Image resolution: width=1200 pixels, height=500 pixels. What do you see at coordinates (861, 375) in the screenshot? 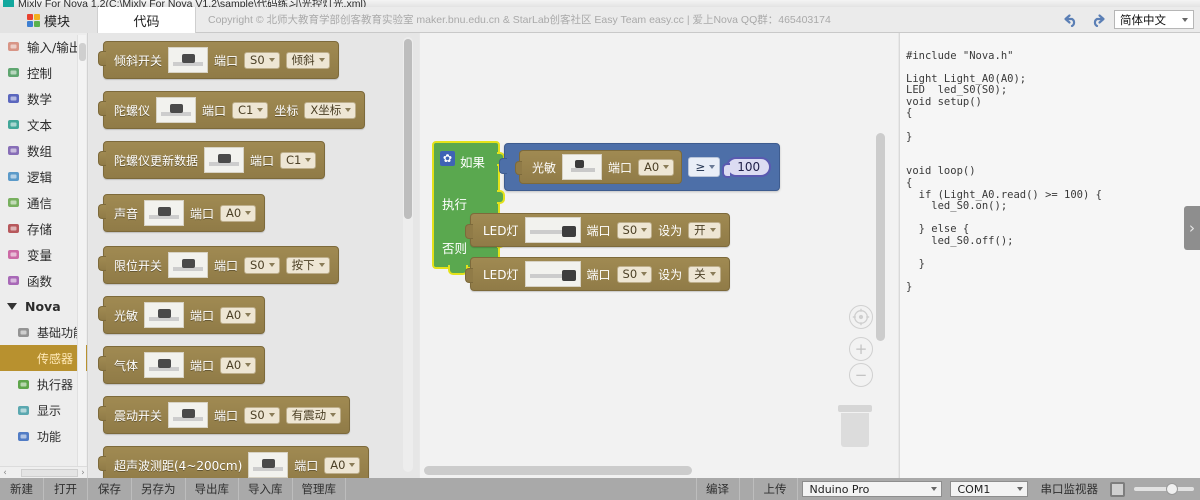
I see `zoom-out-button: −` at bounding box center [861, 375].